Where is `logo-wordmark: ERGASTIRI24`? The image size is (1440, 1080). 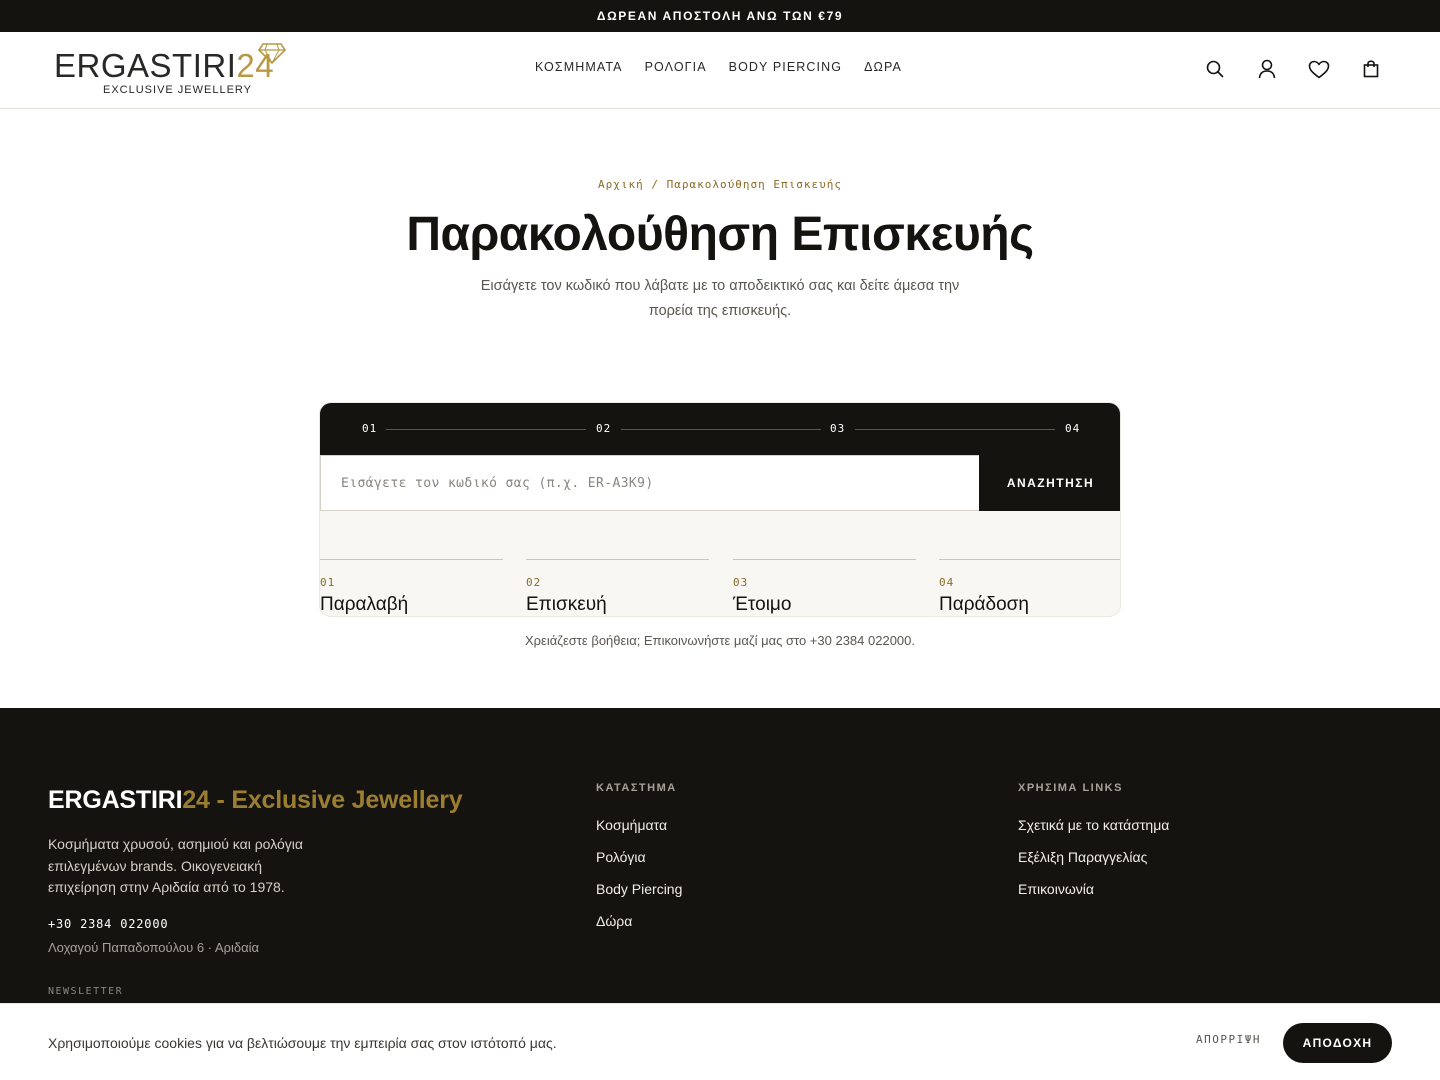 logo-wordmark: ERGASTIRI24 is located at coordinates (164, 66).